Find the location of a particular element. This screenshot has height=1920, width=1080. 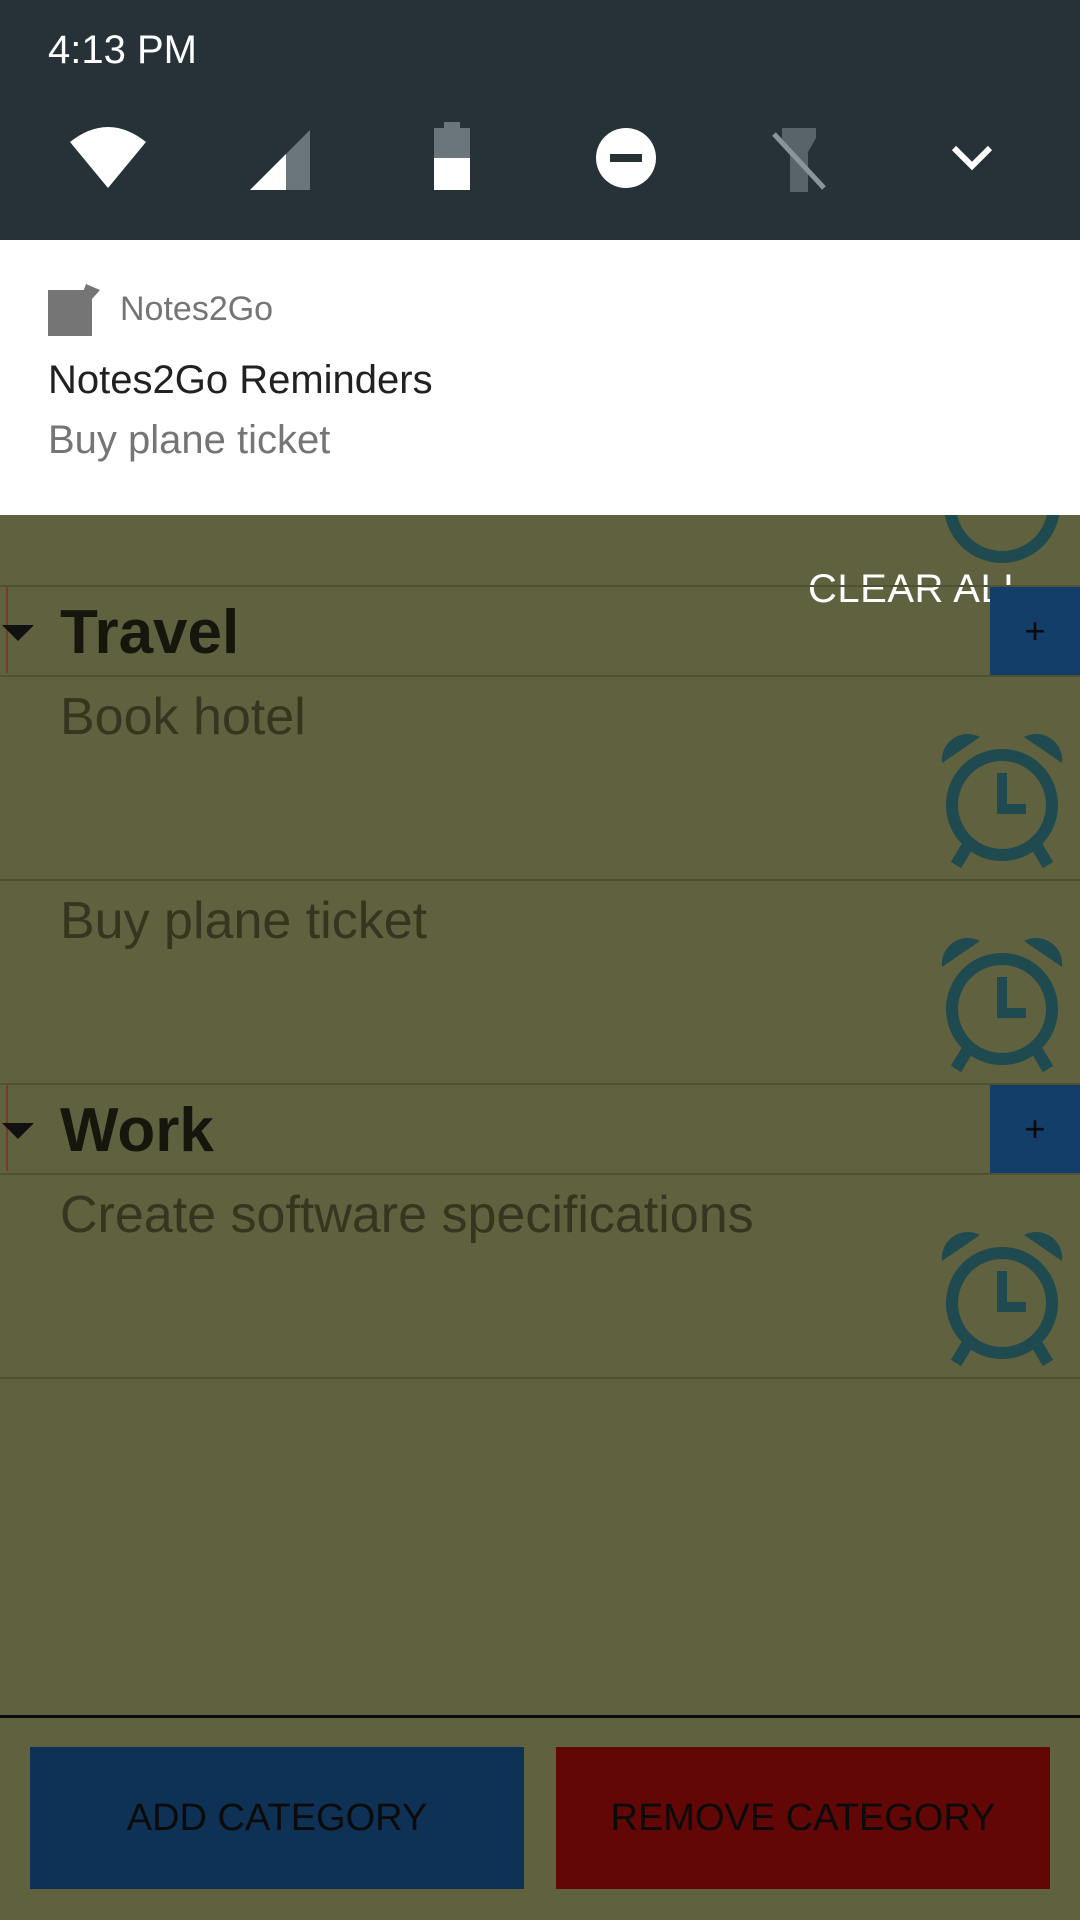

note-item: Create software specifications is located at coordinates (407, 1215).